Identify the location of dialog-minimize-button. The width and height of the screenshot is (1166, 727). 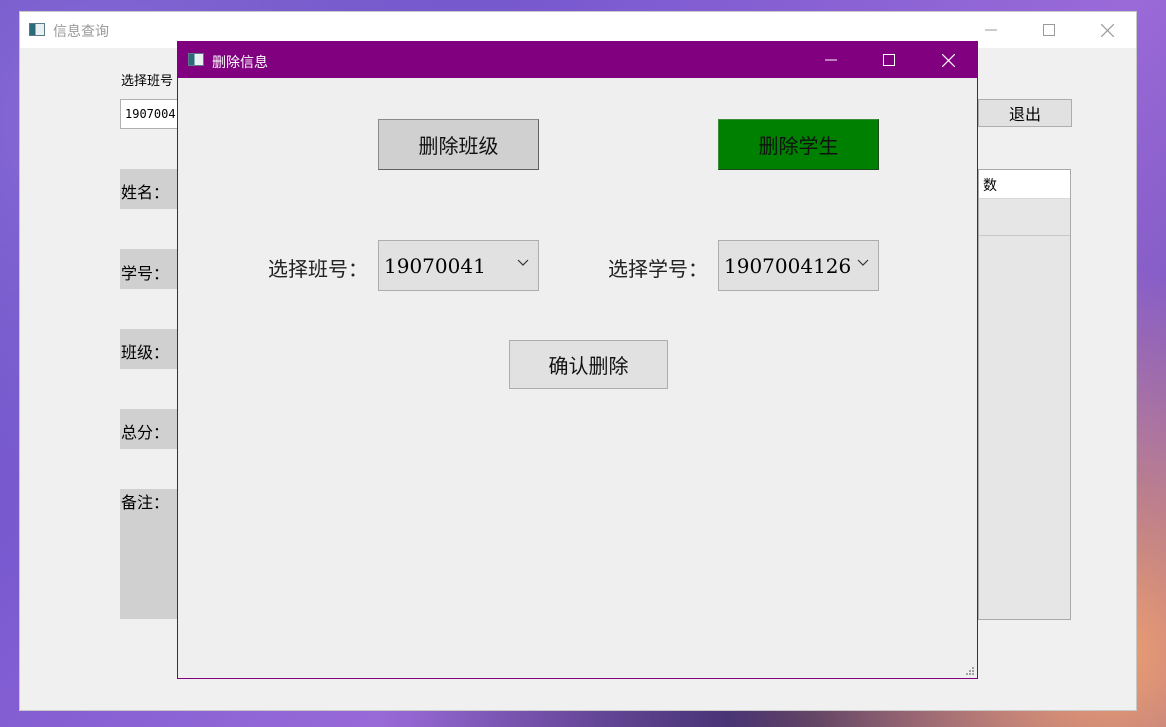
(831, 60).